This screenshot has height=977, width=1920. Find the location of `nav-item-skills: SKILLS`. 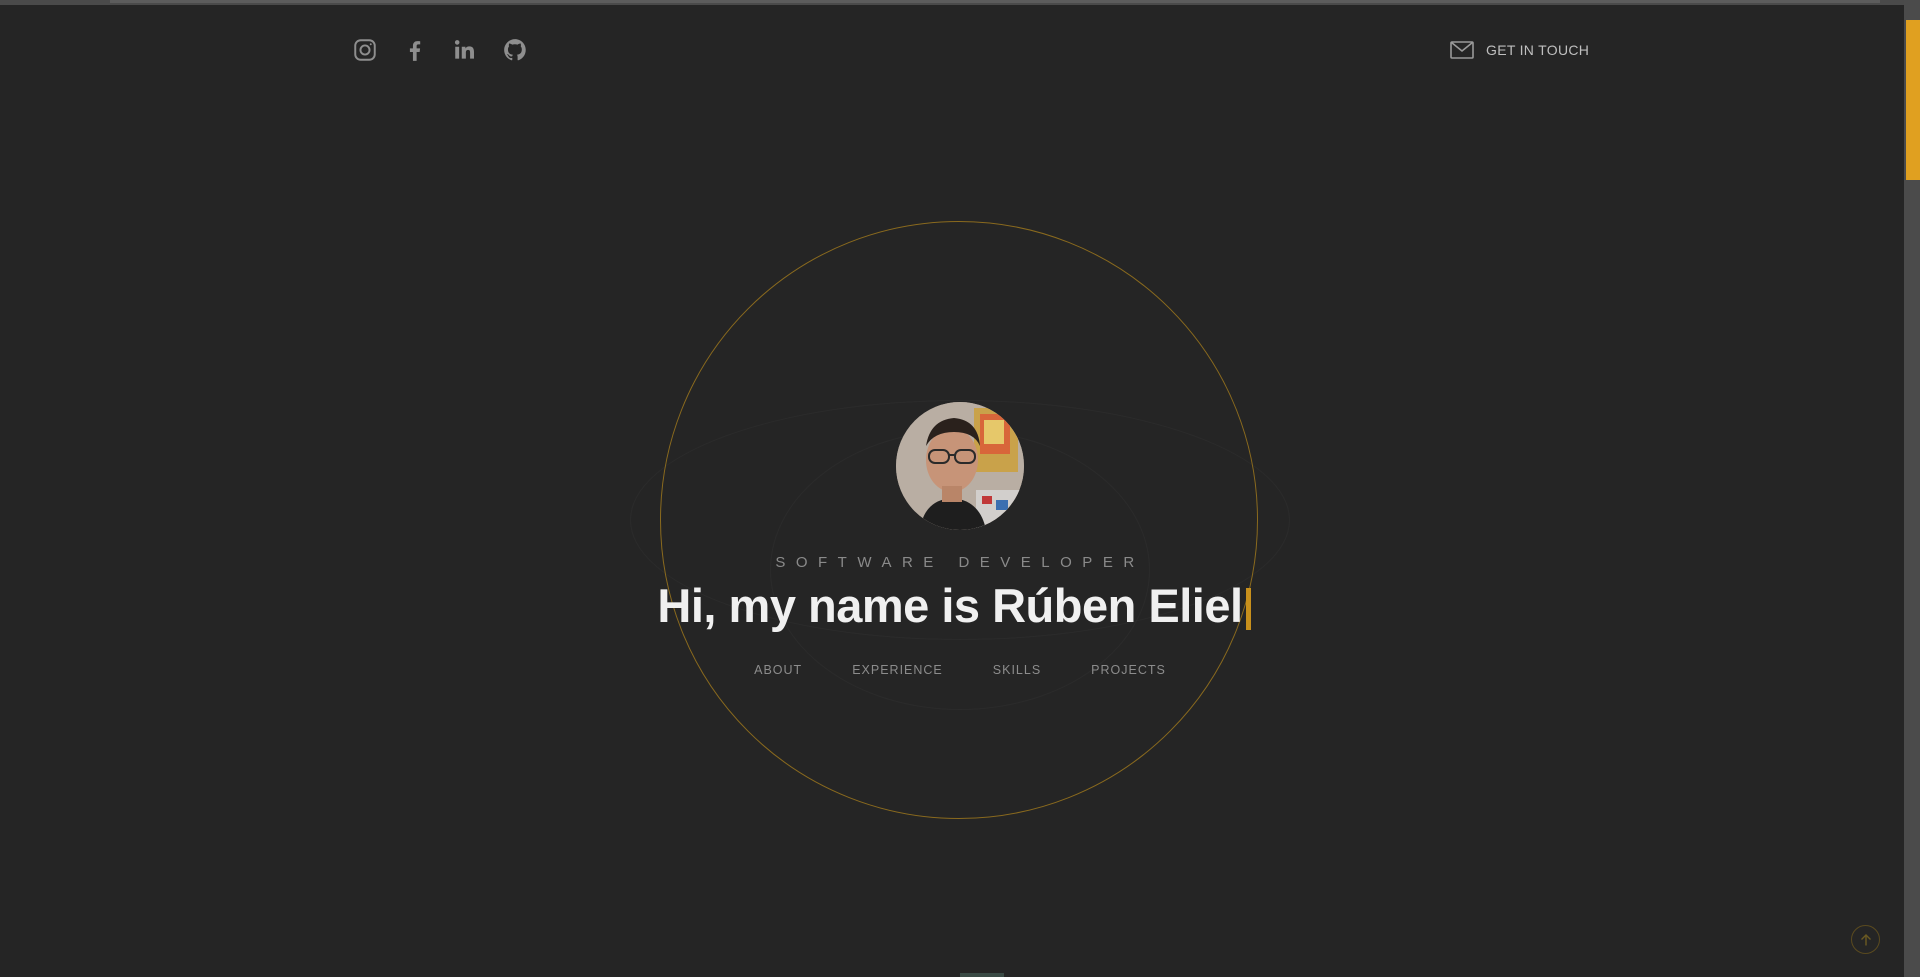

nav-item-skills: SKILLS is located at coordinates (1017, 670).